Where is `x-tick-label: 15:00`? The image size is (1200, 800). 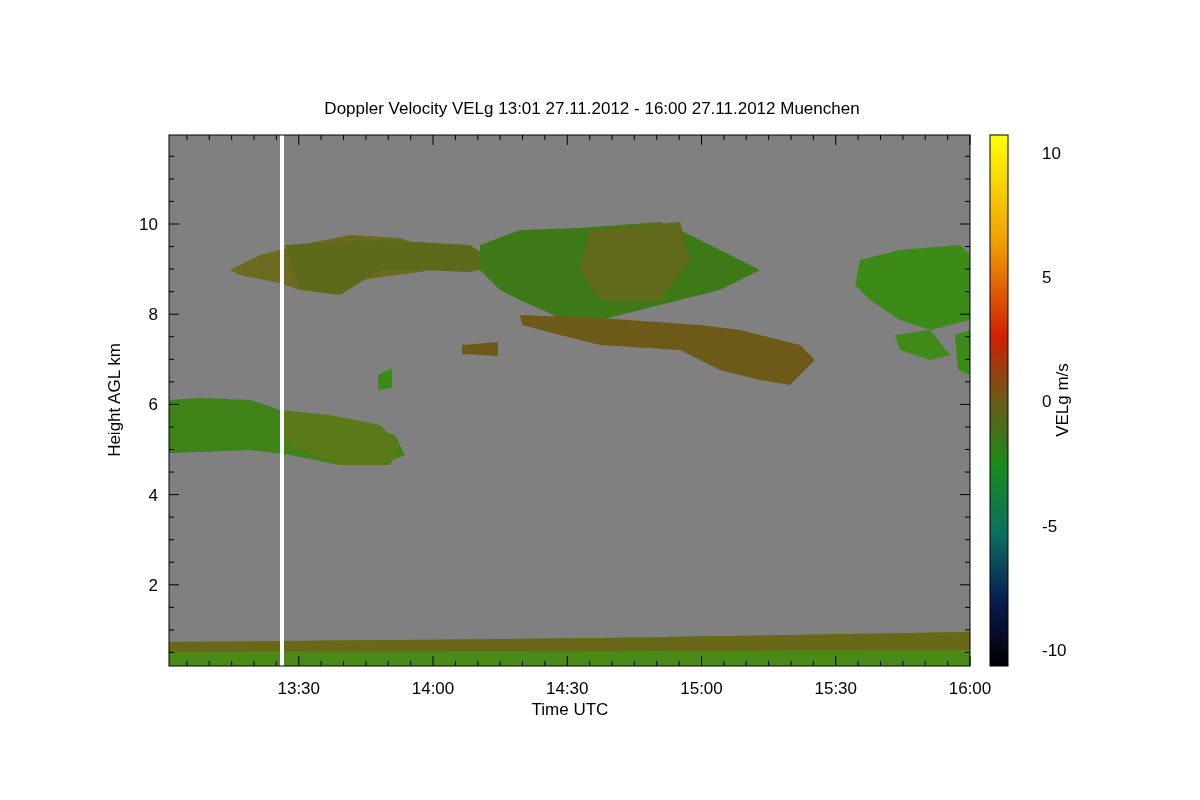
x-tick-label: 15:00 is located at coordinates (701, 688).